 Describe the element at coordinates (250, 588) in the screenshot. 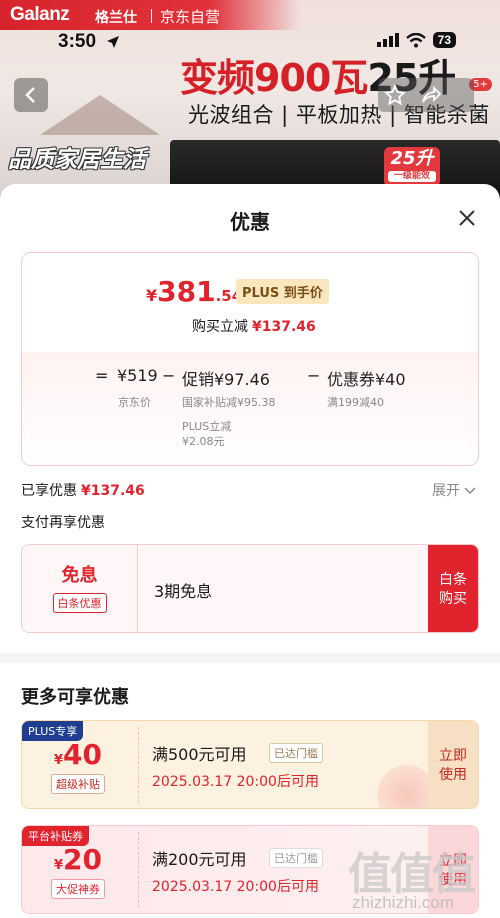

I see `baitiao-card: 免息 白条优惠 3期免息 白条 购买` at that location.